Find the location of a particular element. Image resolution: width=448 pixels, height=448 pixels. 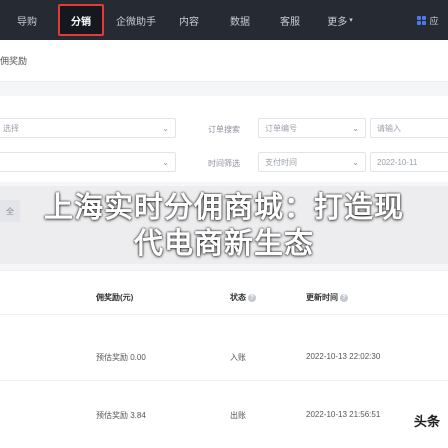

column-header-status: 状态? is located at coordinates (243, 297).